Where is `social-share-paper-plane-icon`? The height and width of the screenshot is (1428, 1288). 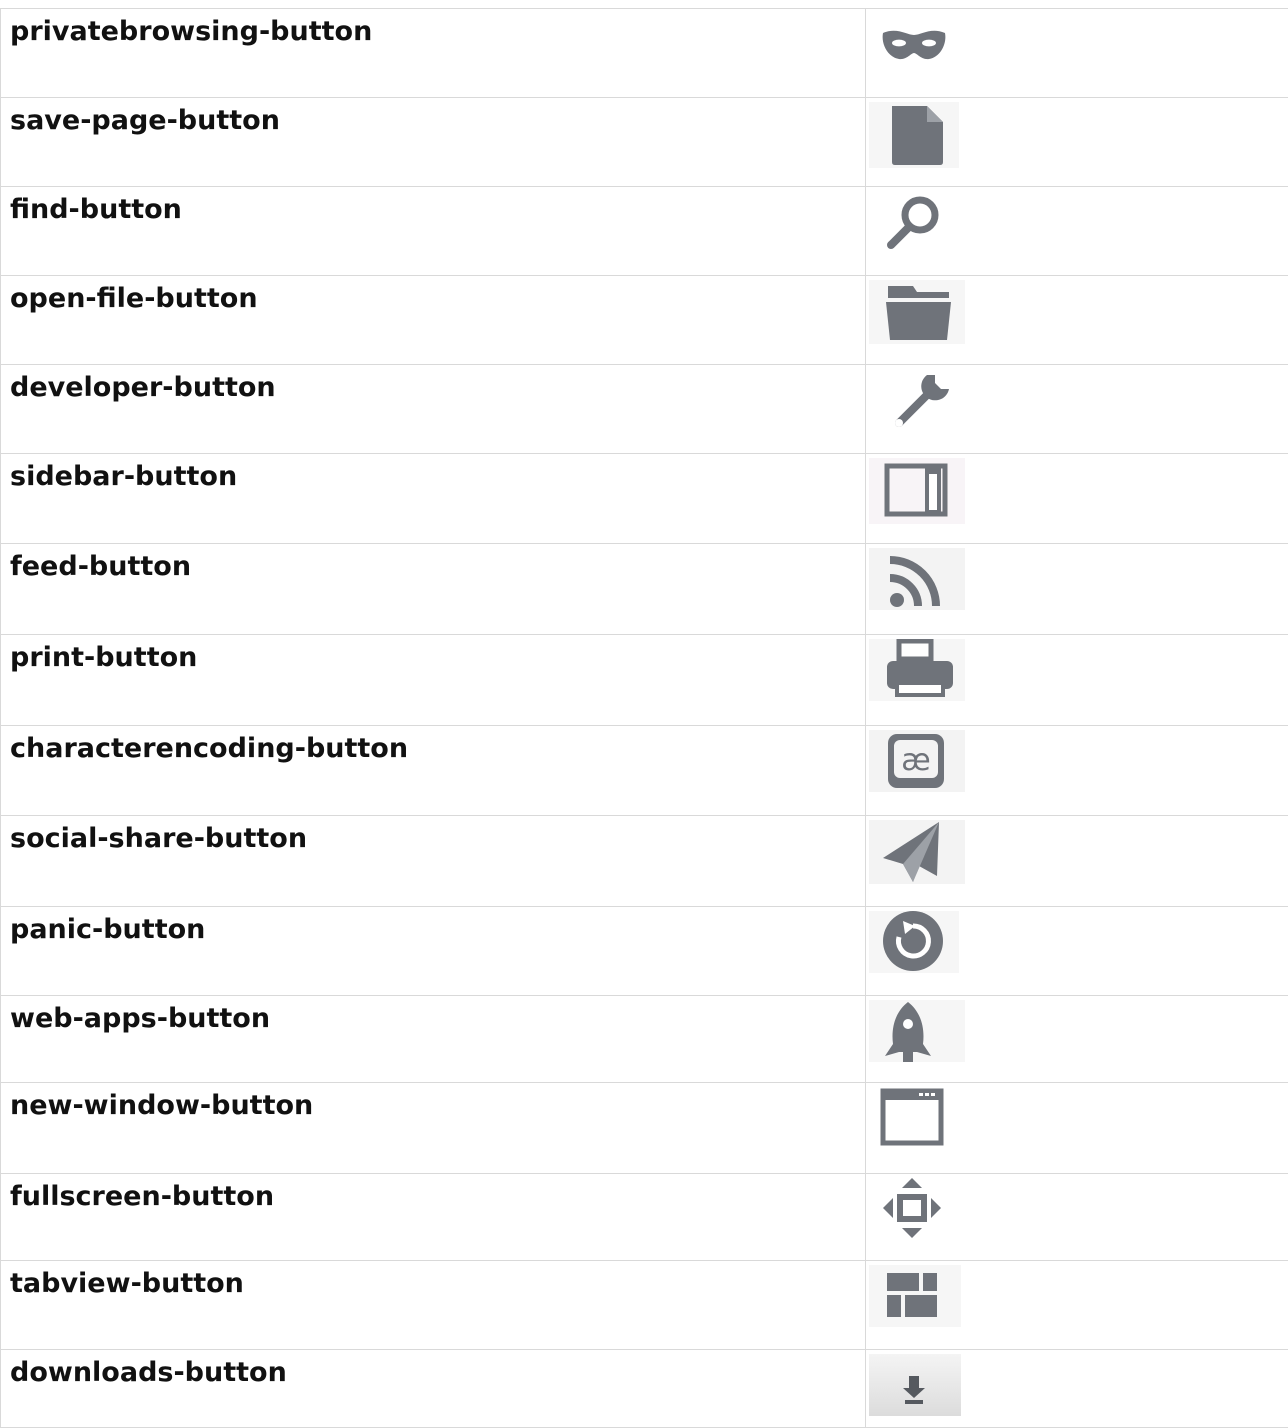 social-share-paper-plane-icon is located at coordinates (1078, 860).